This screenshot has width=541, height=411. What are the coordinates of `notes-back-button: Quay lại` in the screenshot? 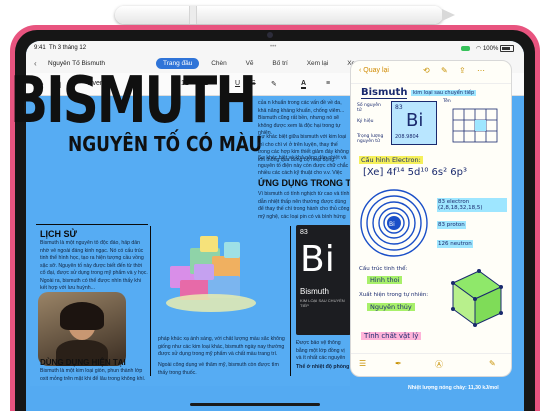 It's located at (376, 70).